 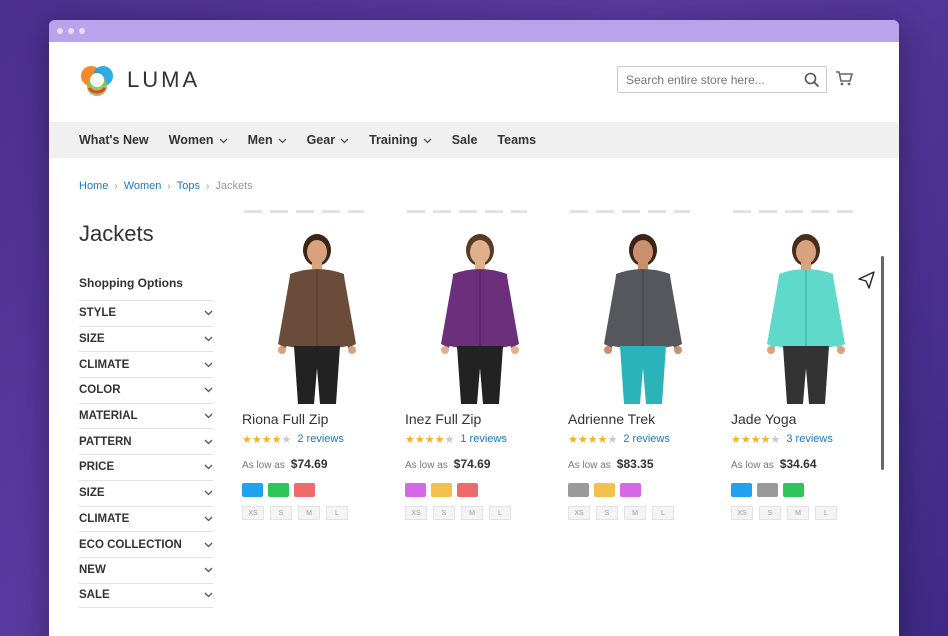 What do you see at coordinates (146, 467) in the screenshot?
I see `filter-price: PRICE` at bounding box center [146, 467].